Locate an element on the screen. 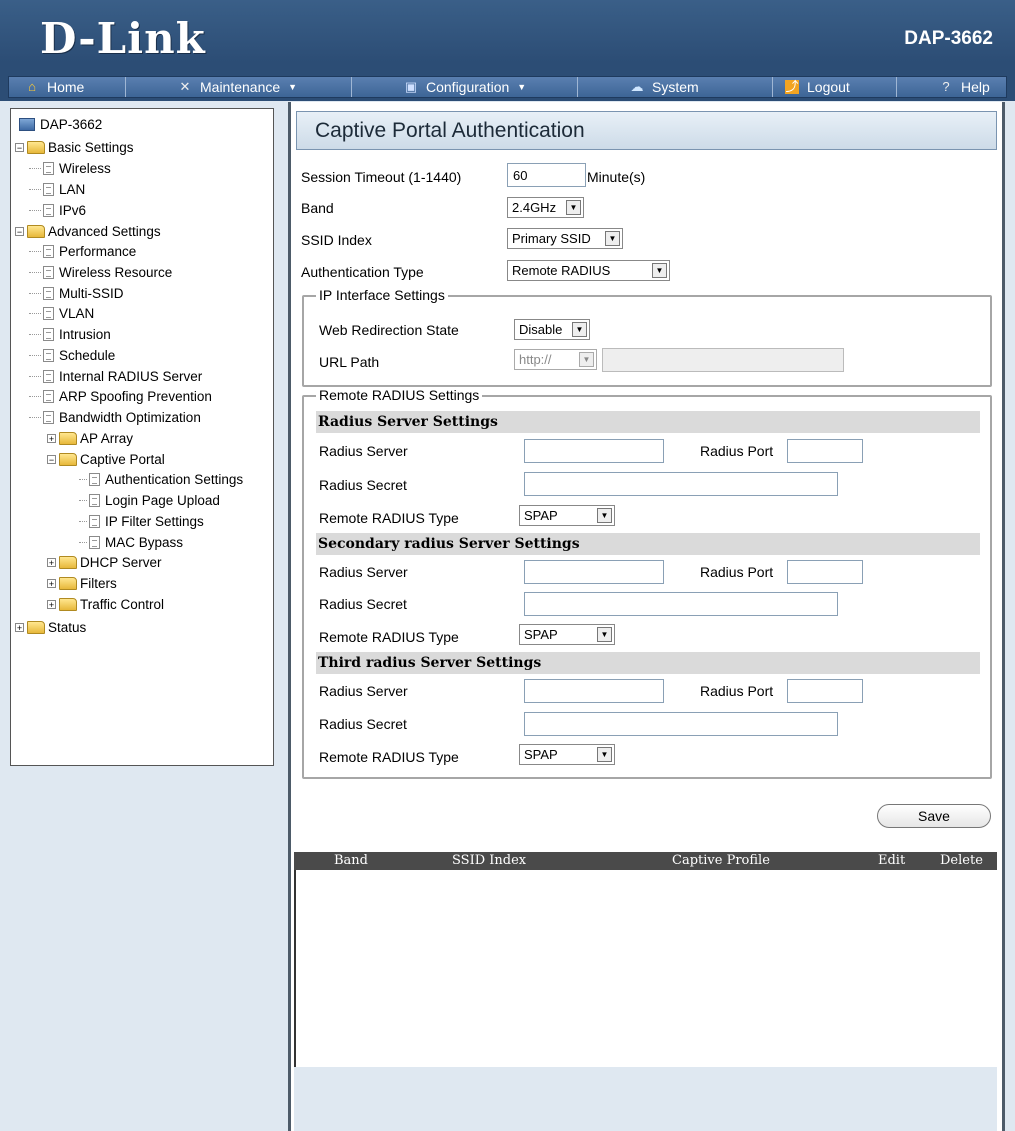 This screenshot has height=1131, width=1015. tree-captive-portal: − Captive Portal is located at coordinates (106, 459).